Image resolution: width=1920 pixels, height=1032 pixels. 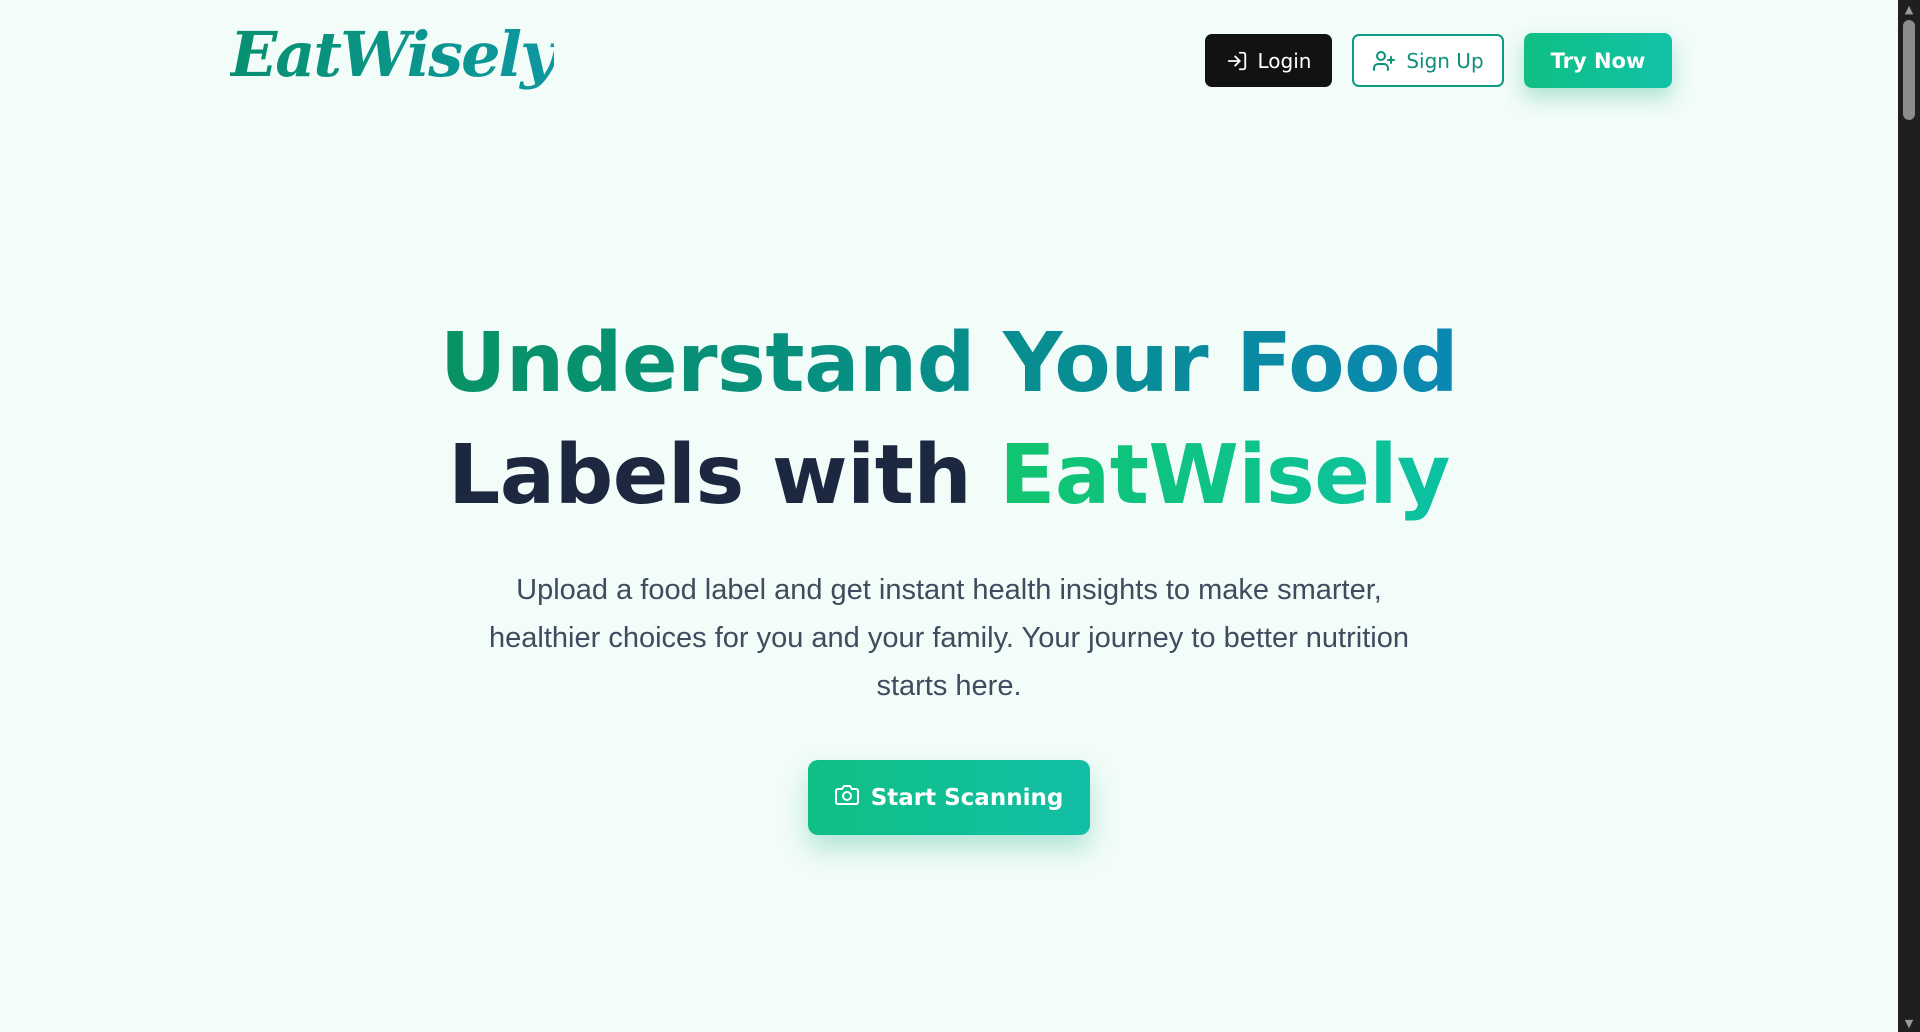 I want to click on scroll-up-icon: ▲, so click(x=1909, y=9).